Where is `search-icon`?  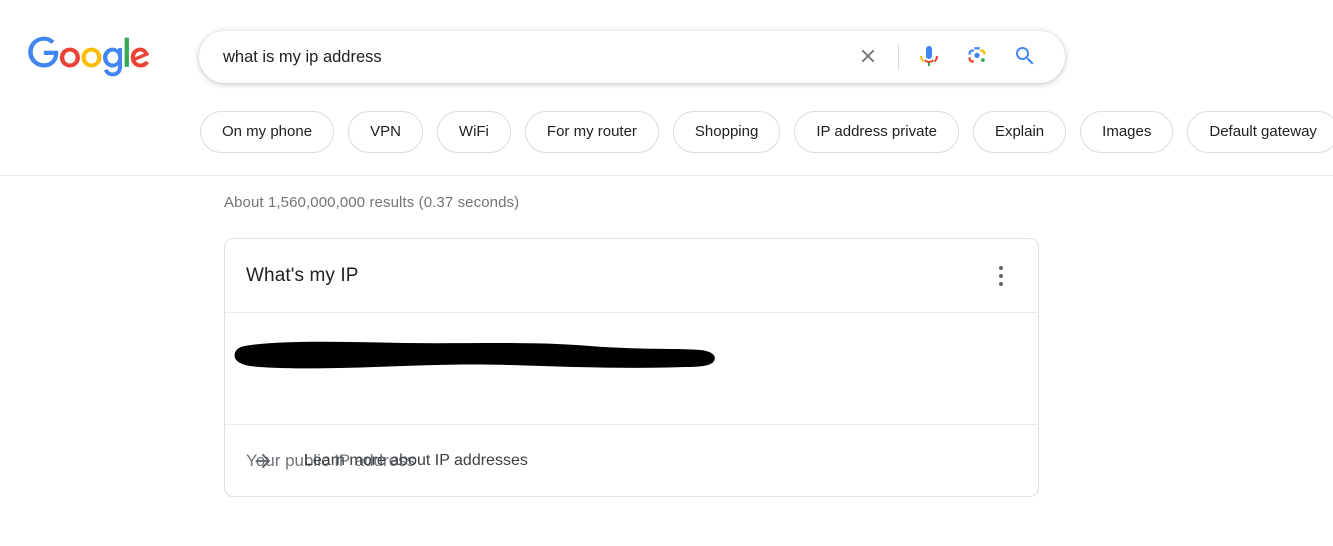 search-icon is located at coordinates (1025, 57).